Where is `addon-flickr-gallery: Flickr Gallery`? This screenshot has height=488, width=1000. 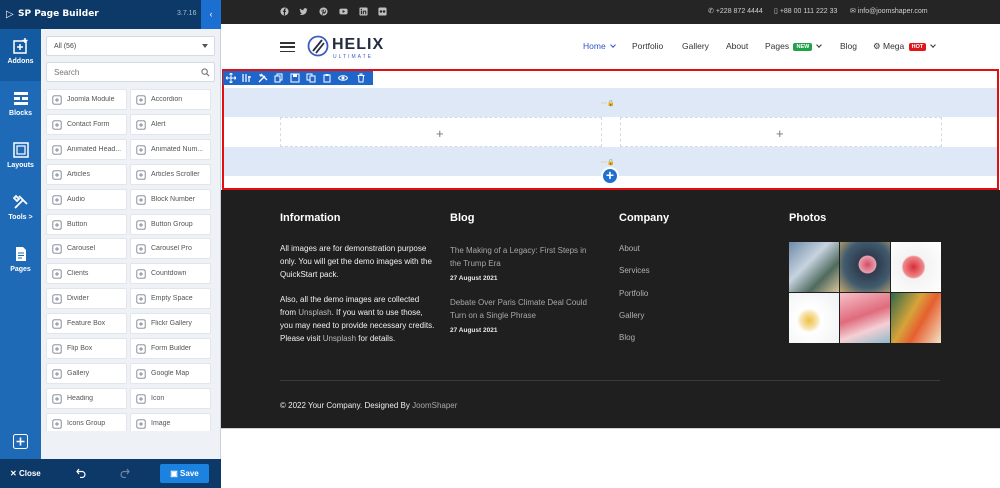 addon-flickr-gallery: Flickr Gallery is located at coordinates (170, 324).